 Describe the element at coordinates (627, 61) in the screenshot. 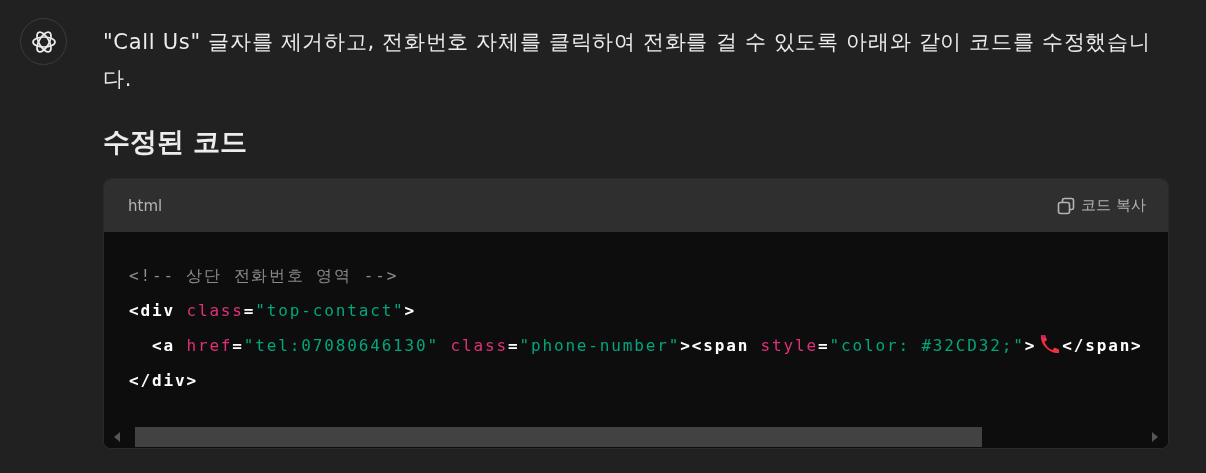

I see `message-text: "Call Us" 글자를 제거하고, 전화번호 자체를 클릭하여 전화를 걸 수 있도록 아래와 같이 코드를 수정했습니다.` at that location.